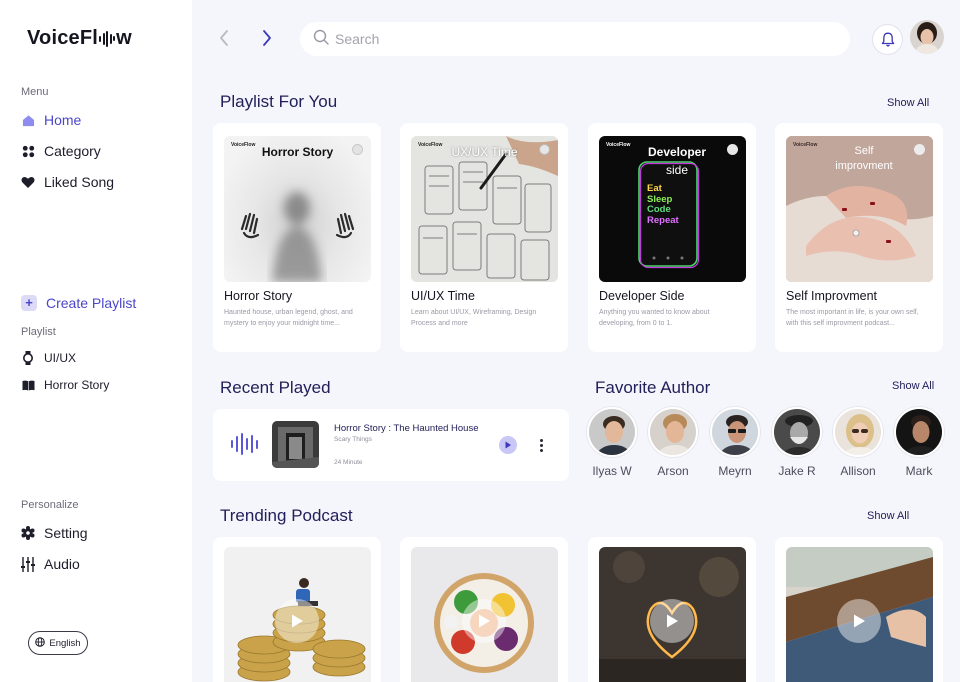 The image size is (960, 682). Describe the element at coordinates (295, 444) in the screenshot. I see `recent-thumbnail` at that location.